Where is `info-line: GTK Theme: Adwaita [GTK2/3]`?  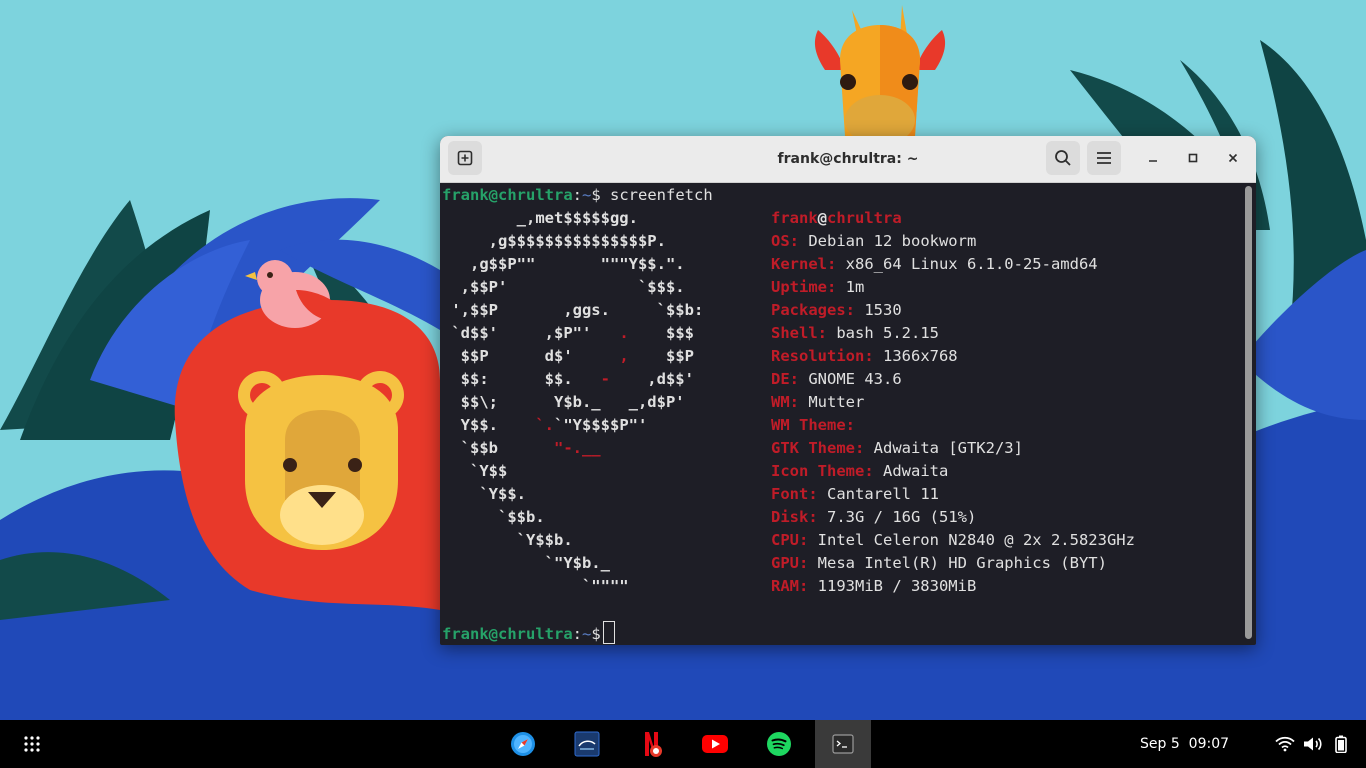
info-line: GTK Theme: Adwaita [GTK2/3] is located at coordinates (897, 448).